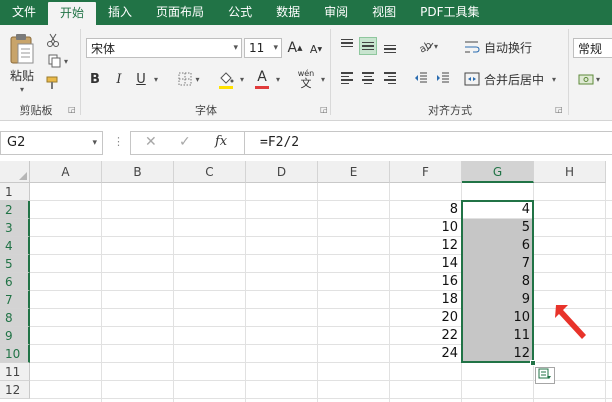 Image resolution: width=612 pixels, height=402 pixels. I want to click on phonetic-button: wén 文, so click(306, 79).